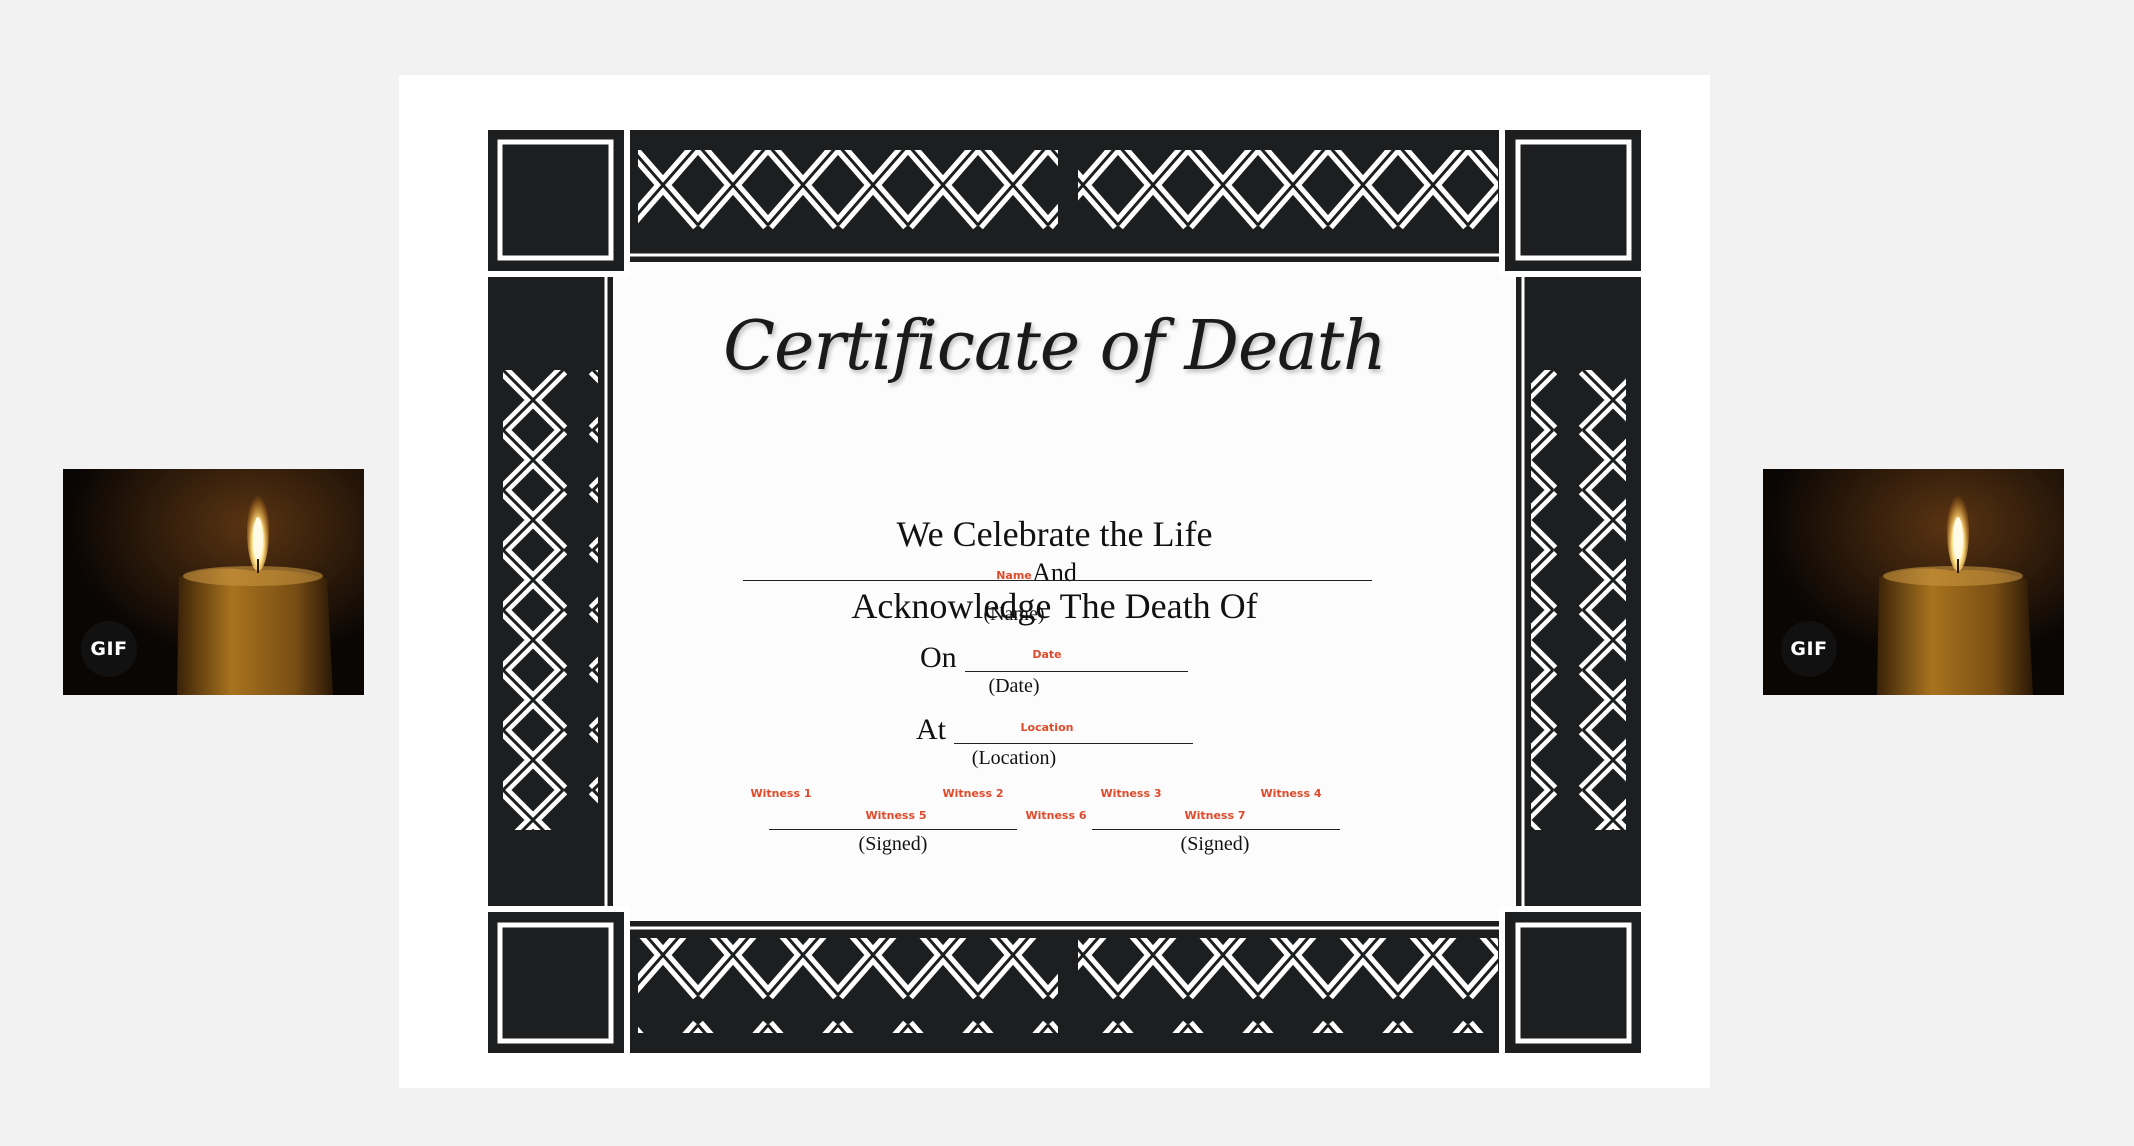 The height and width of the screenshot is (1146, 2134). I want to click on signed-caption-left: (Signed), so click(893, 844).